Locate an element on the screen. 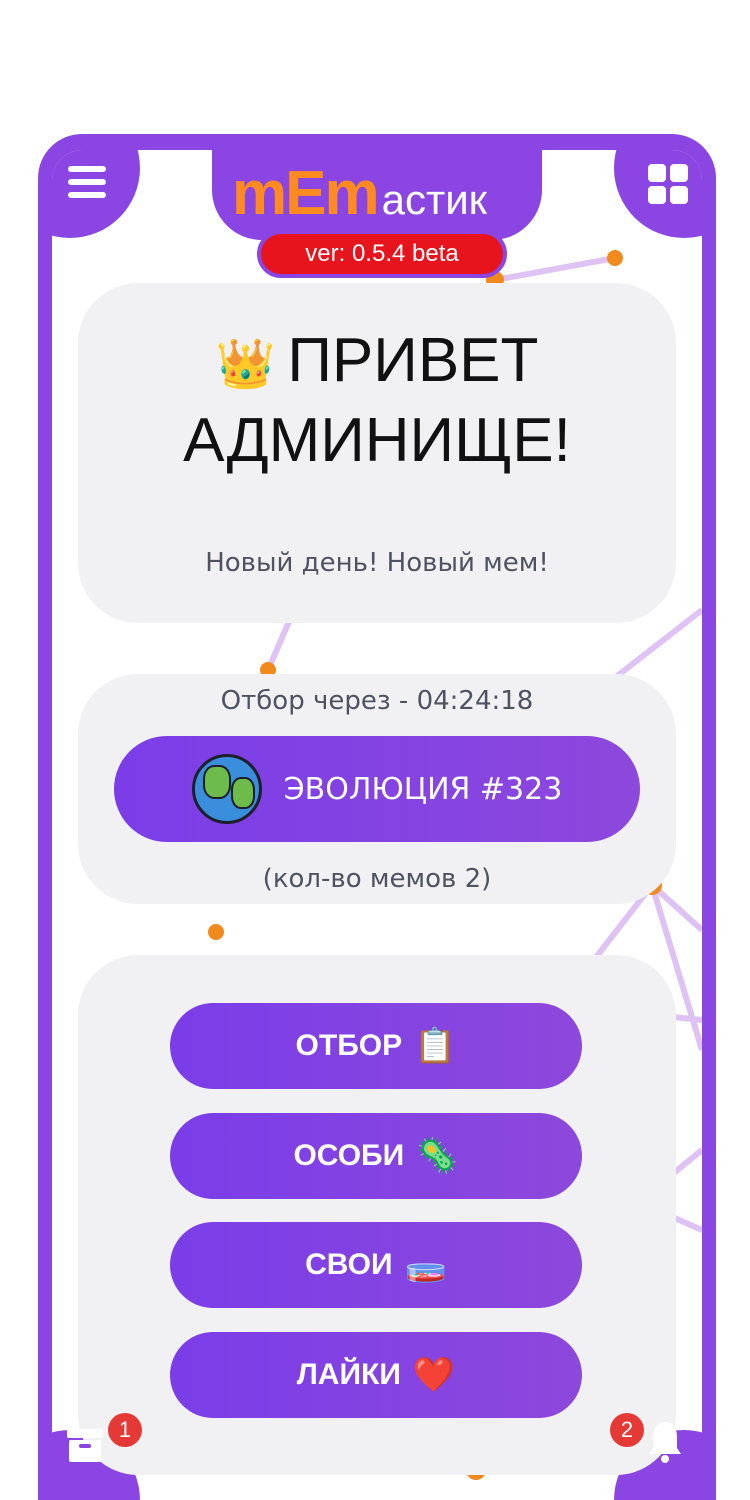 This screenshot has height=1500, width=750. individuals-button-label: ОСОБИ is located at coordinates (349, 1155).